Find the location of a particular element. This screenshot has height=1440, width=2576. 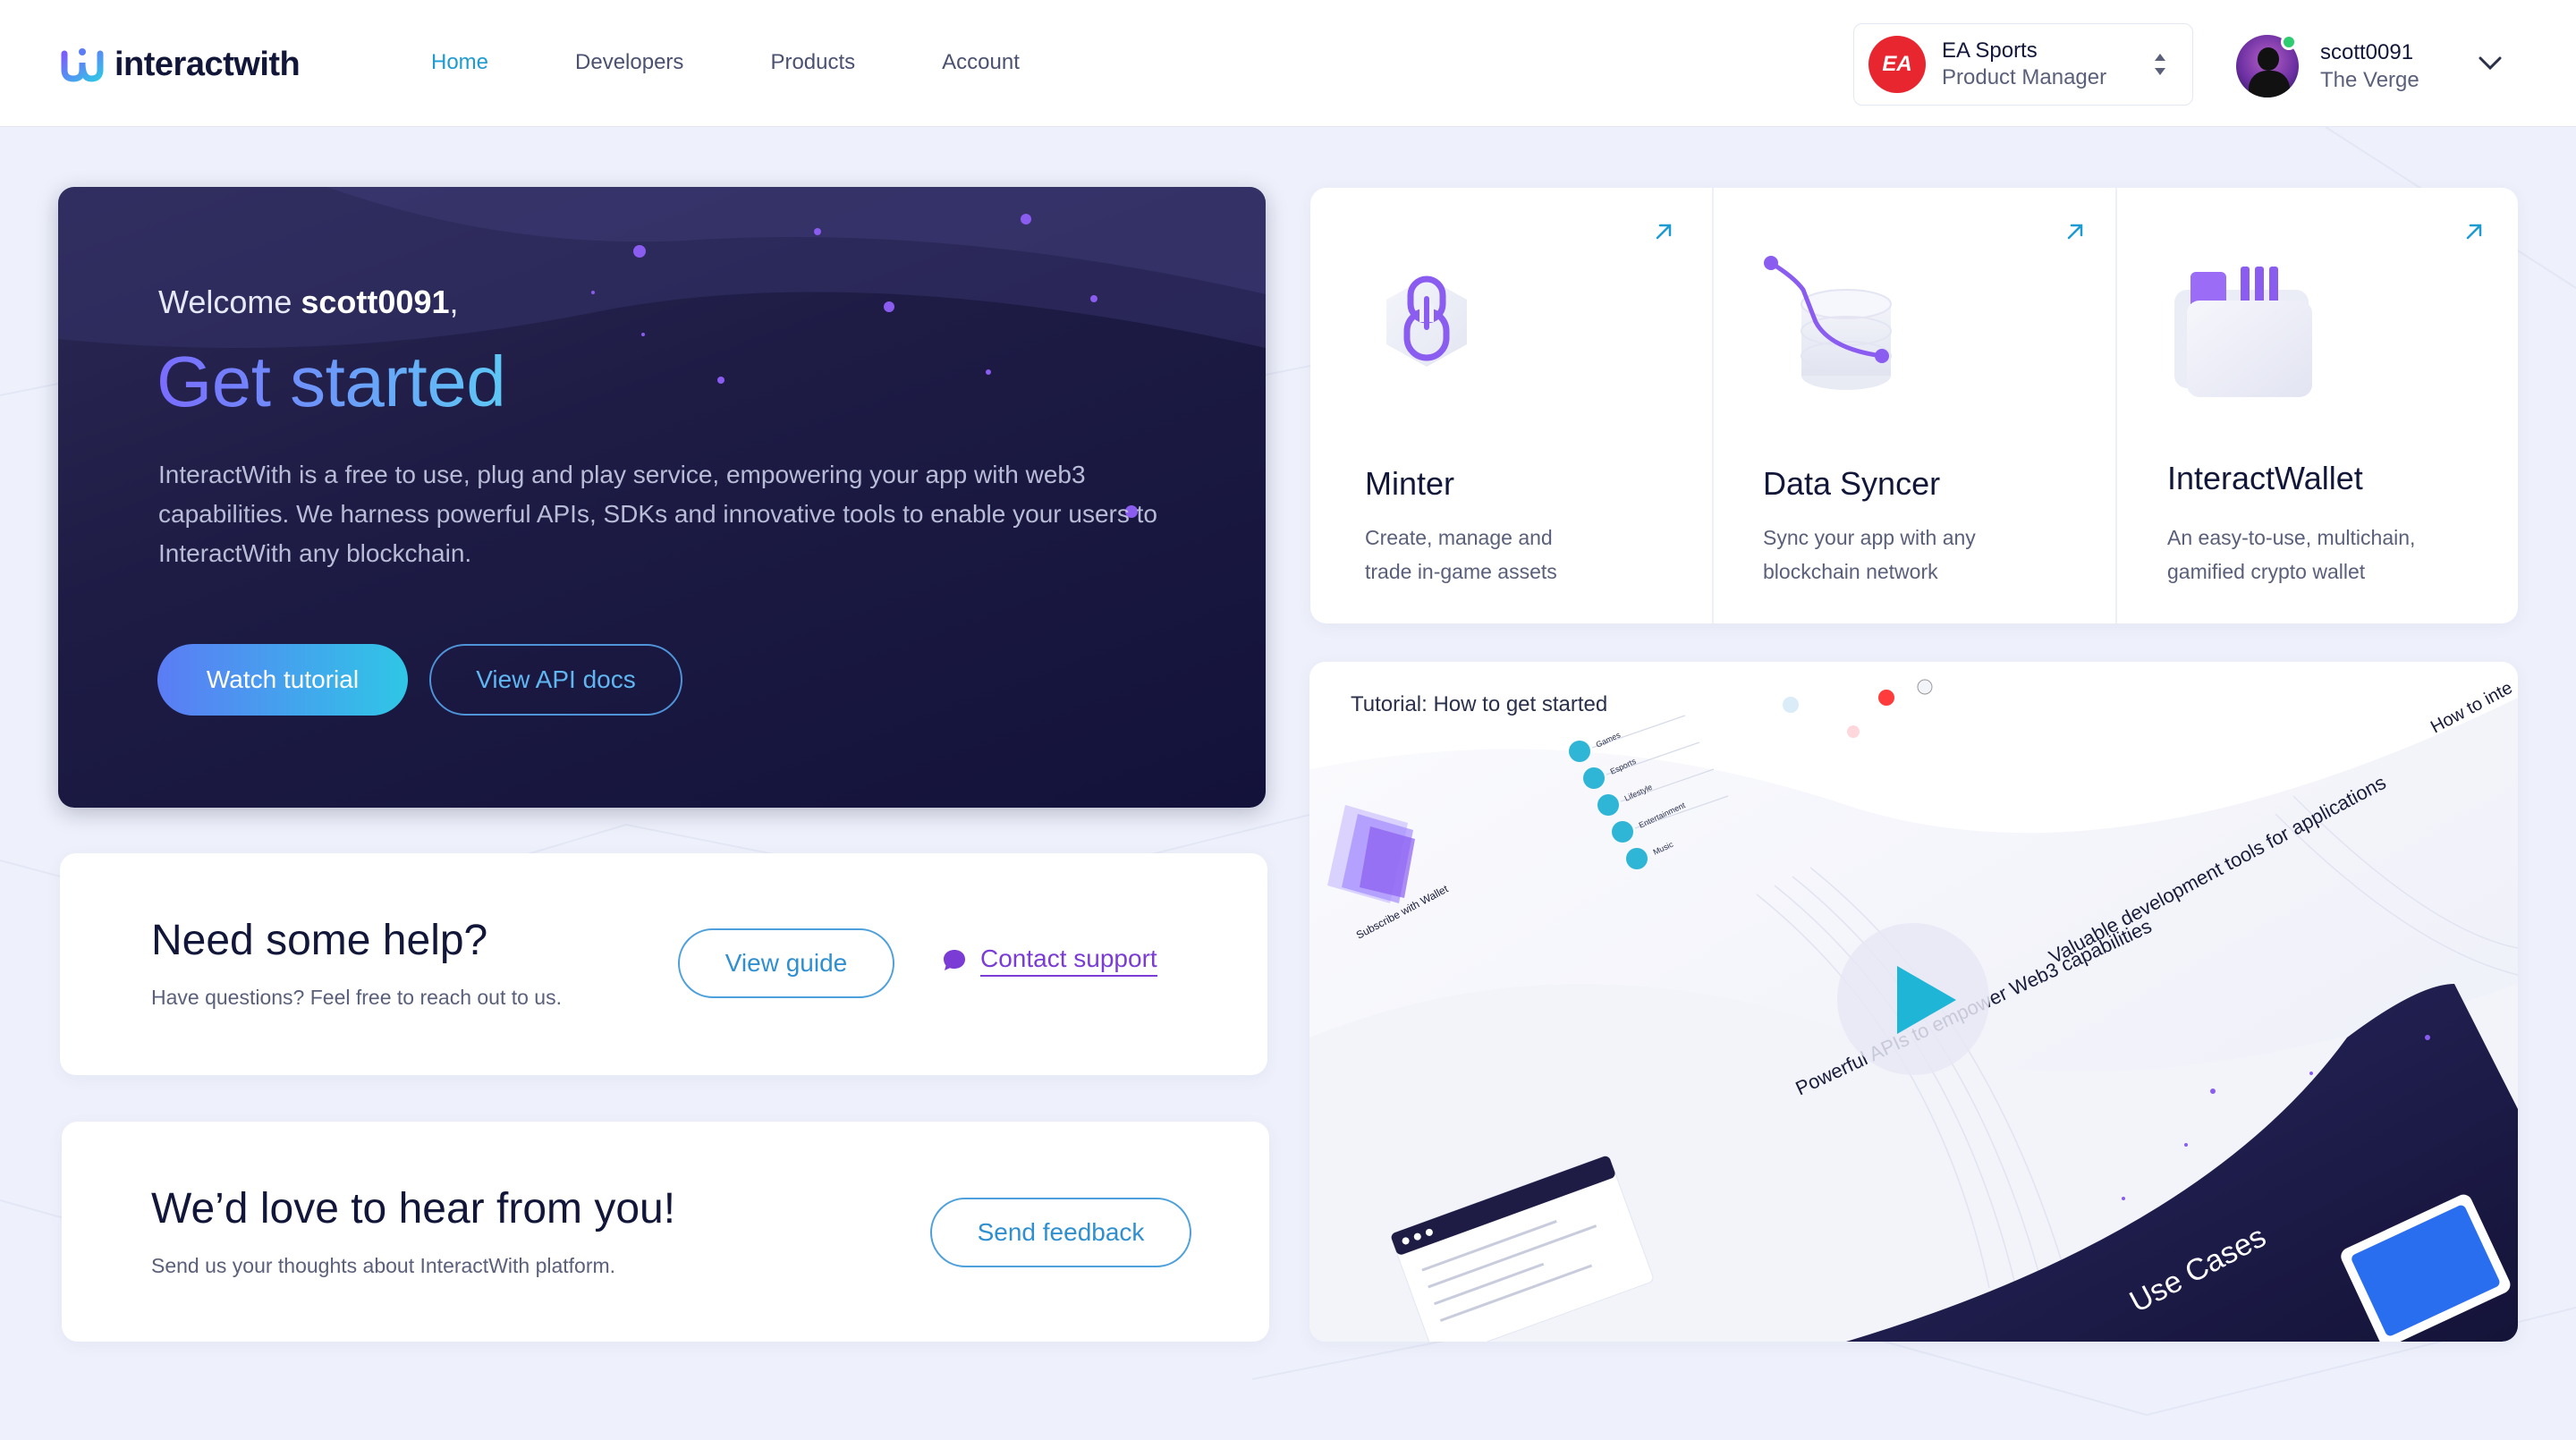

nav-home: Home is located at coordinates (459, 63).